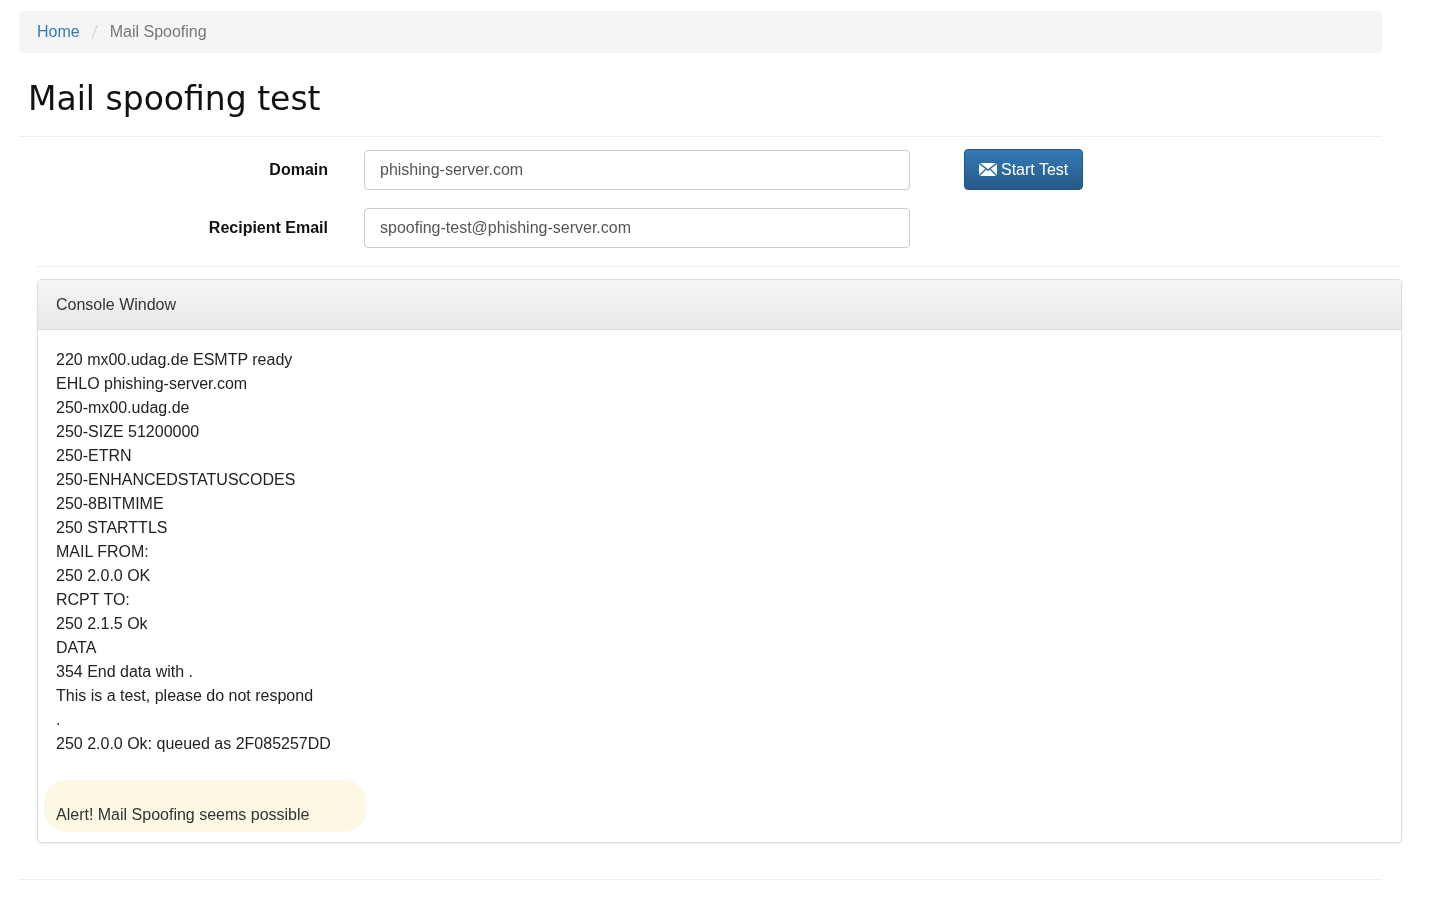  What do you see at coordinates (152, 384) in the screenshot?
I see `console-line: EHLO phishing-server.com` at bounding box center [152, 384].